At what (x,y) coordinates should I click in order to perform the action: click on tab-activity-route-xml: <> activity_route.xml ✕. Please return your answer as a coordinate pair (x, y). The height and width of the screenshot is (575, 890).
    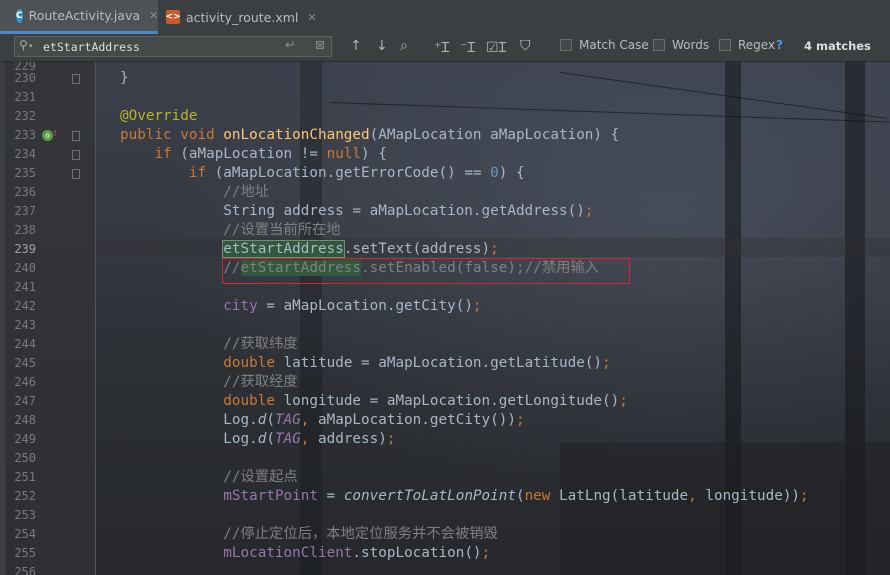
    Looking at the image, I should click on (238, 17).